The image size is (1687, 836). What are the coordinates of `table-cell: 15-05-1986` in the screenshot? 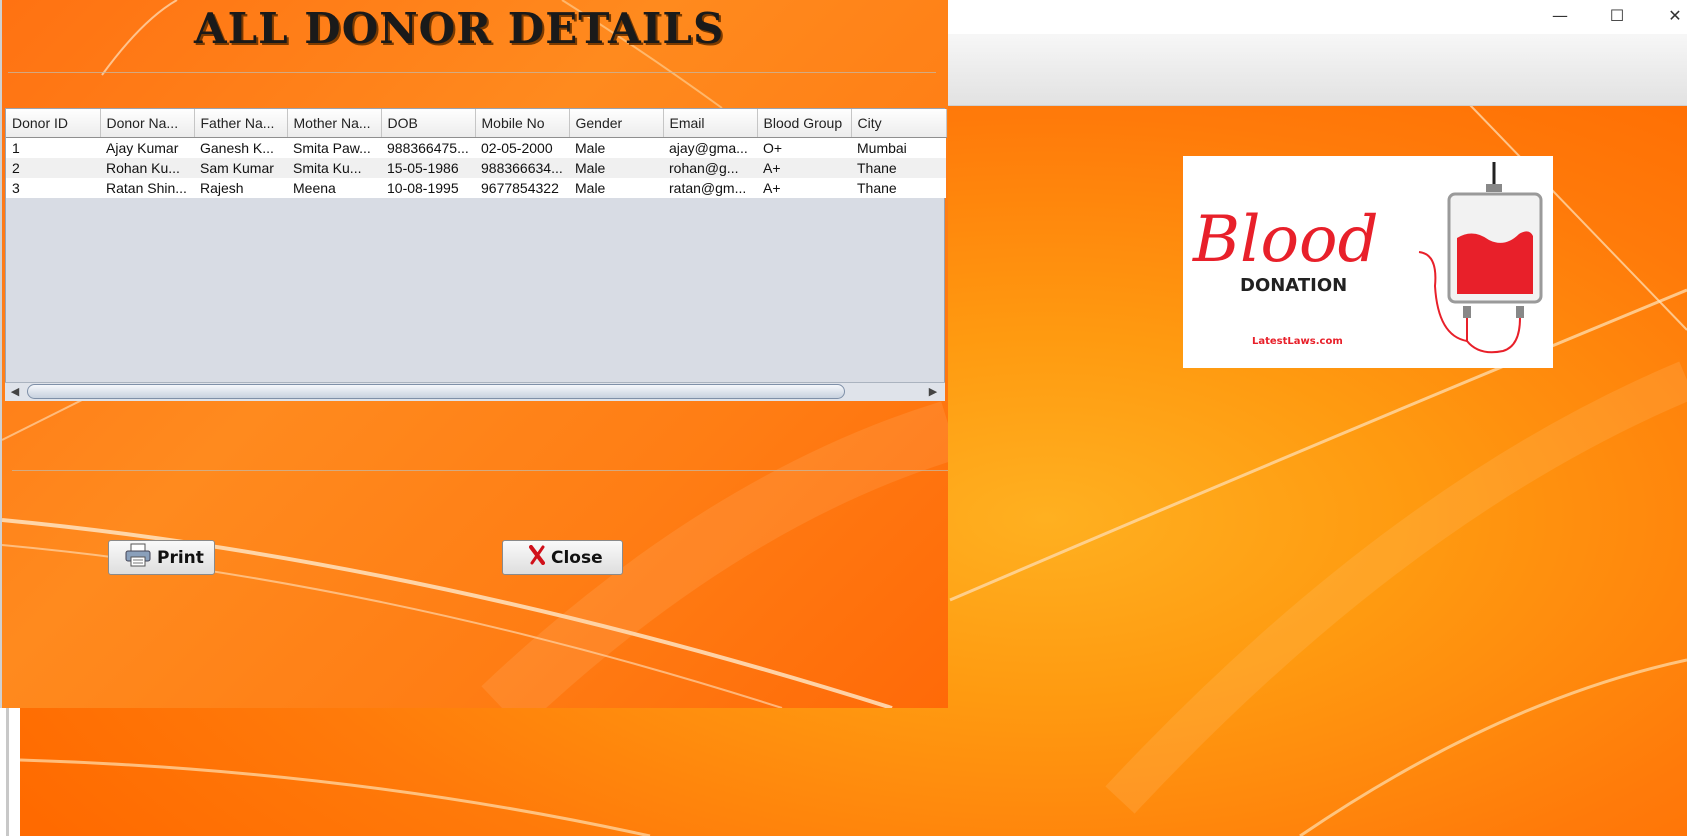 It's located at (428, 168).